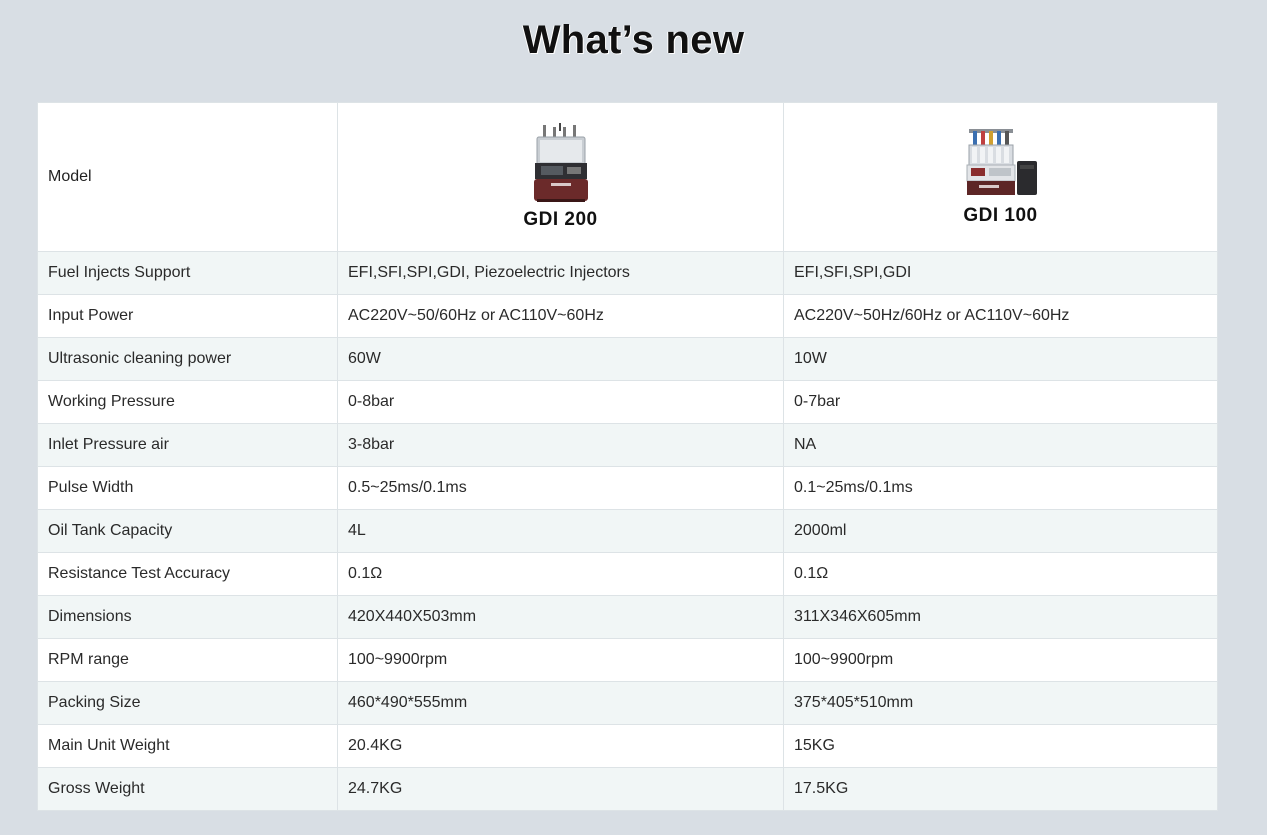 The width and height of the screenshot is (1267, 835). What do you see at coordinates (187, 177) in the screenshot?
I see `model-label-cell: Model` at bounding box center [187, 177].